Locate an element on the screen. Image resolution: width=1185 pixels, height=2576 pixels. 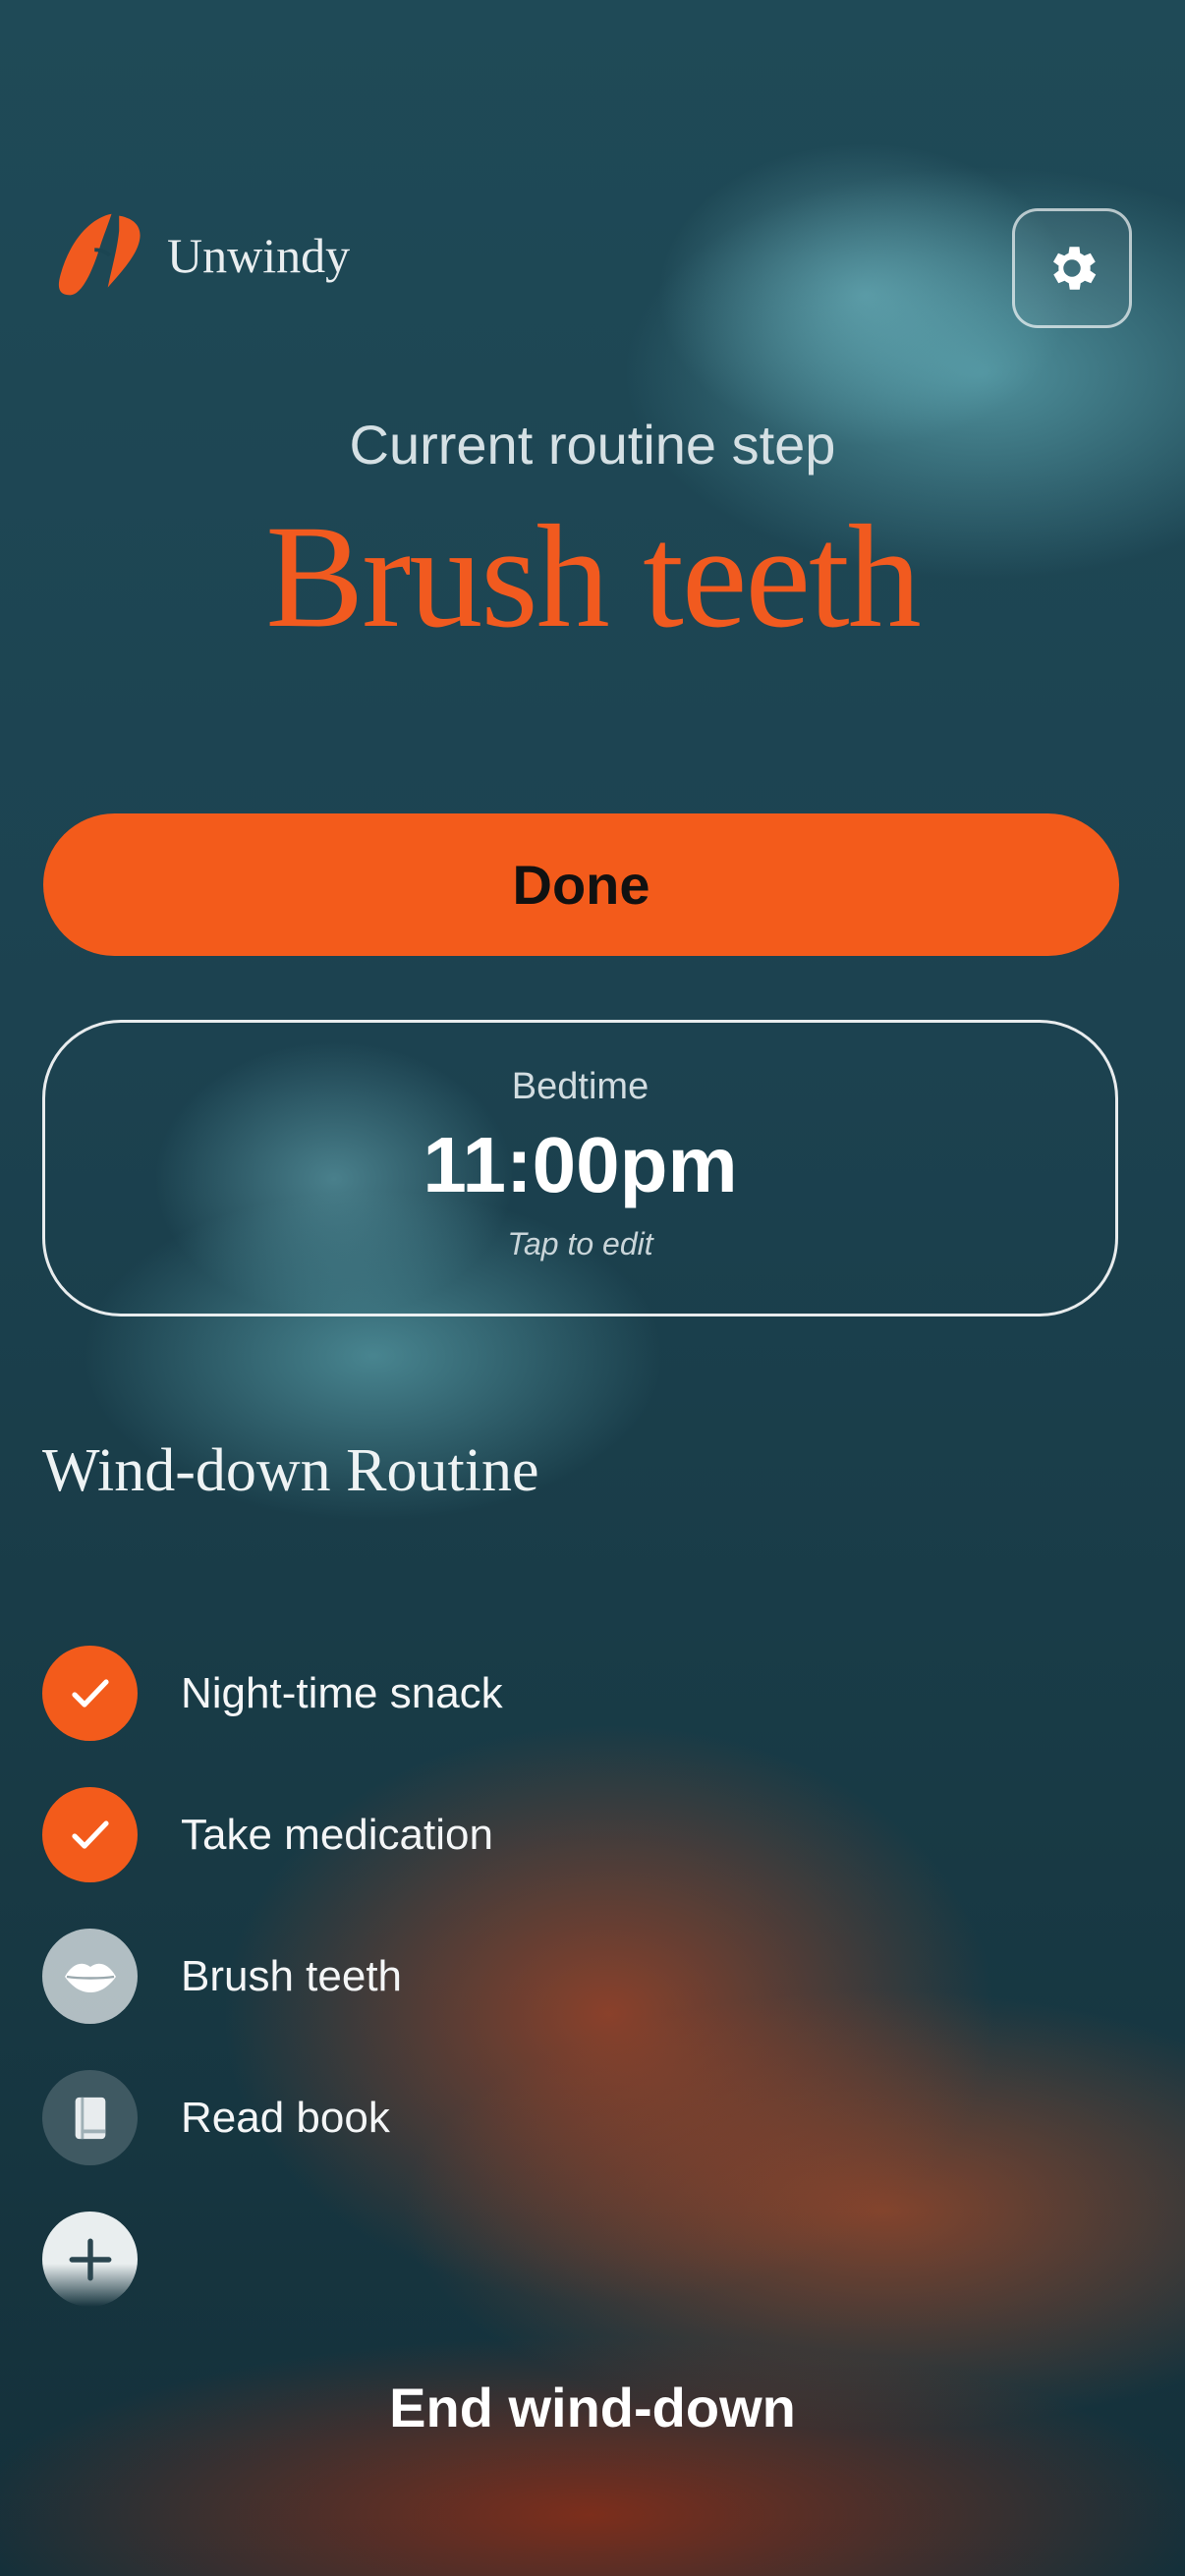
book-icon is located at coordinates (90, 2118).